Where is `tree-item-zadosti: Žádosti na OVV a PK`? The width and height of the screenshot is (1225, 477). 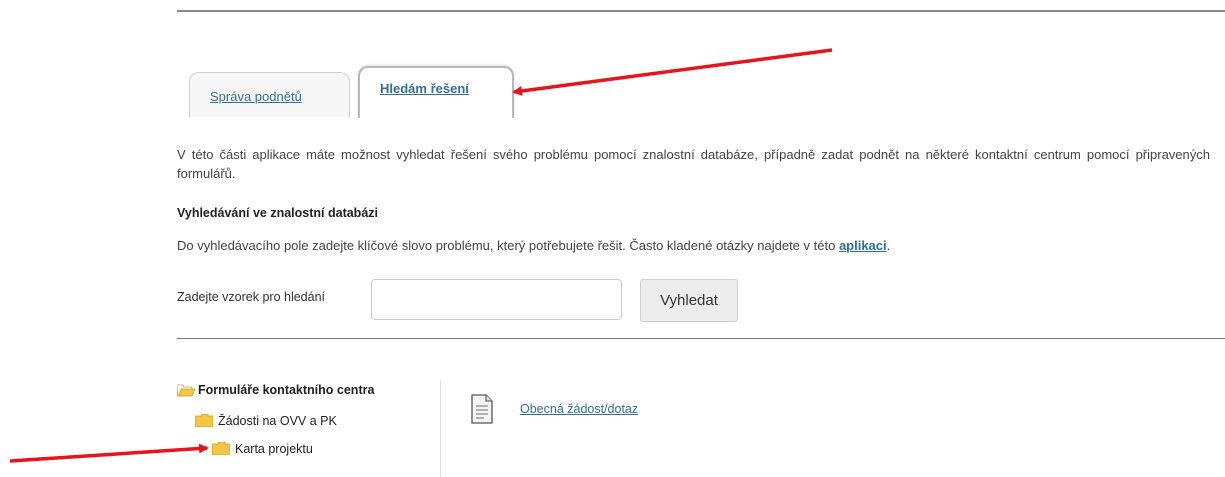 tree-item-zadosti: Žádosti na OVV a PK is located at coordinates (277, 421).